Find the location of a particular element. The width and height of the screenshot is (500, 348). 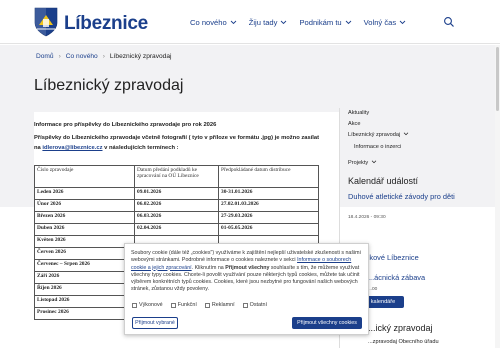

event-title: ...ácnická zábava is located at coordinates (434, 278).